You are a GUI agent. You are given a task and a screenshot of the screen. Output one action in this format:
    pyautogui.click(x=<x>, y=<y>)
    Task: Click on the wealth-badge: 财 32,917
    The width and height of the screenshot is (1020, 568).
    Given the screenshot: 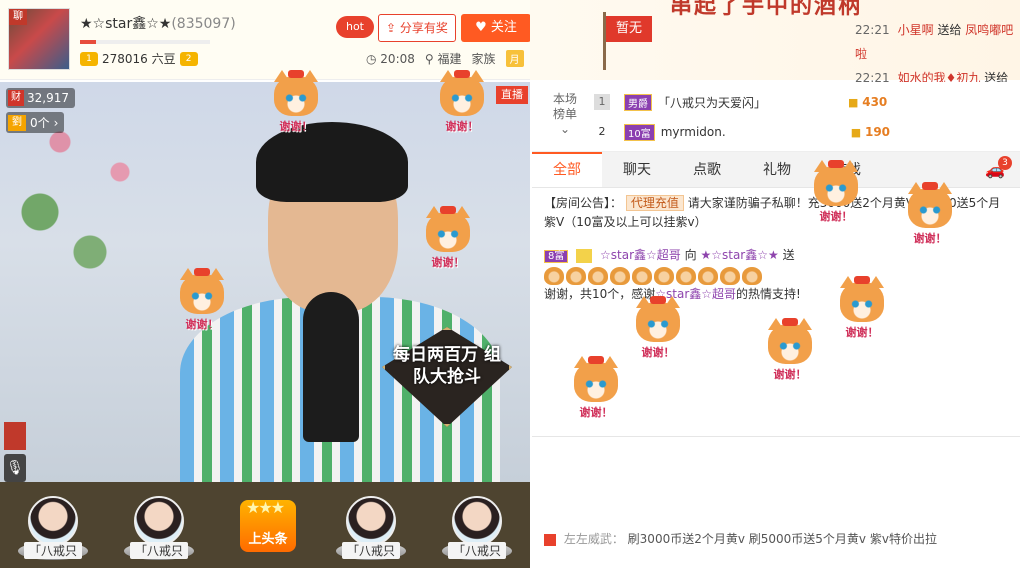 What is the action you would take?
    pyautogui.click(x=40, y=98)
    